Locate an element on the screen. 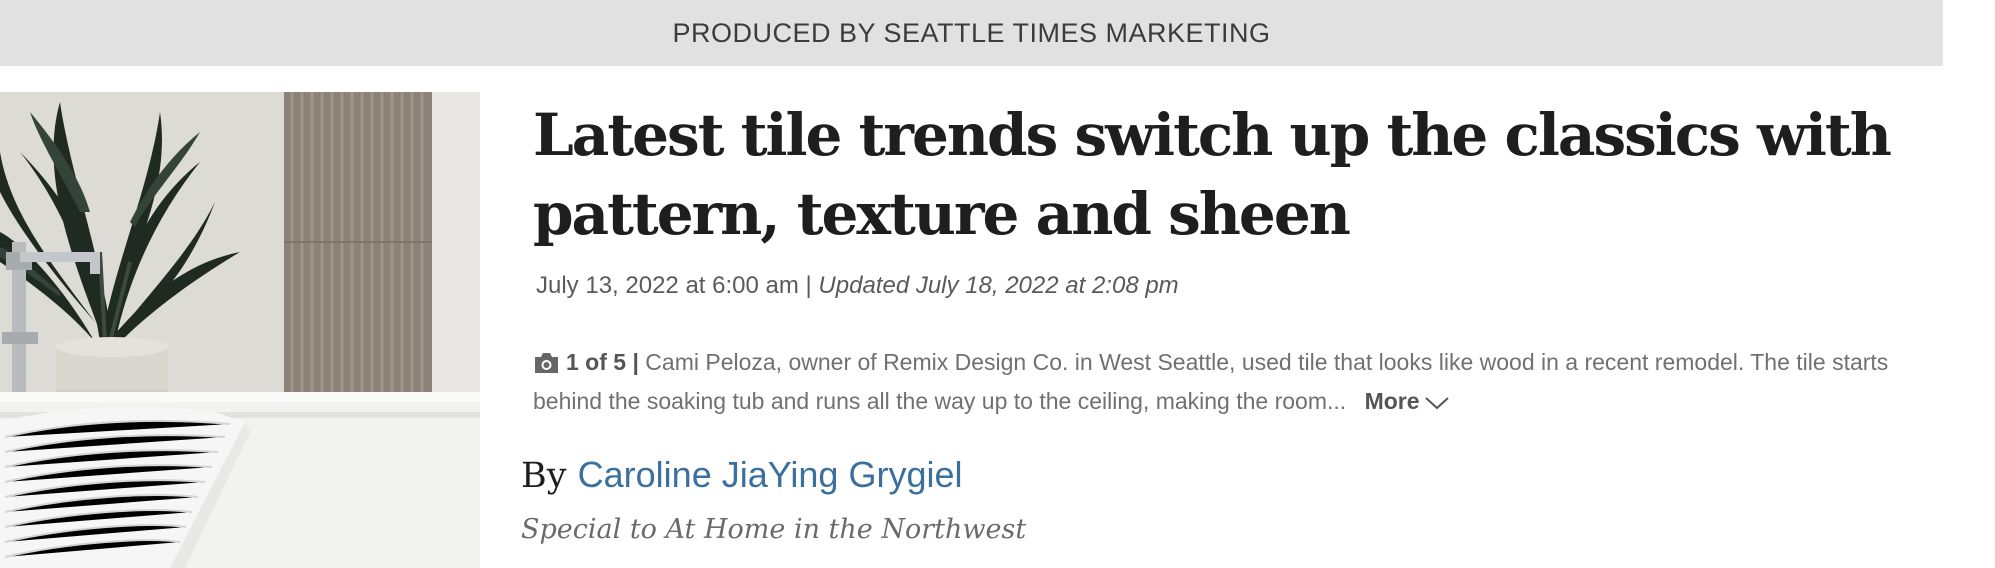 The image size is (1995, 568). updated-date: Updated July 18, 2022 at 2:08 pm is located at coordinates (998, 285).